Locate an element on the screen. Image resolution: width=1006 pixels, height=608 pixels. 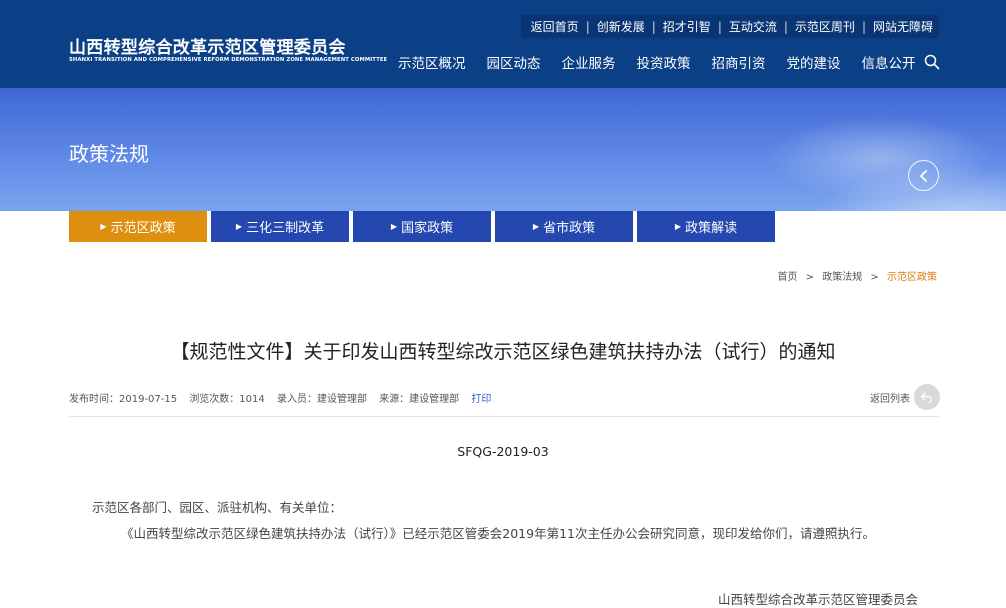
top-link-innovation: 创新发展 is located at coordinates (621, 26).